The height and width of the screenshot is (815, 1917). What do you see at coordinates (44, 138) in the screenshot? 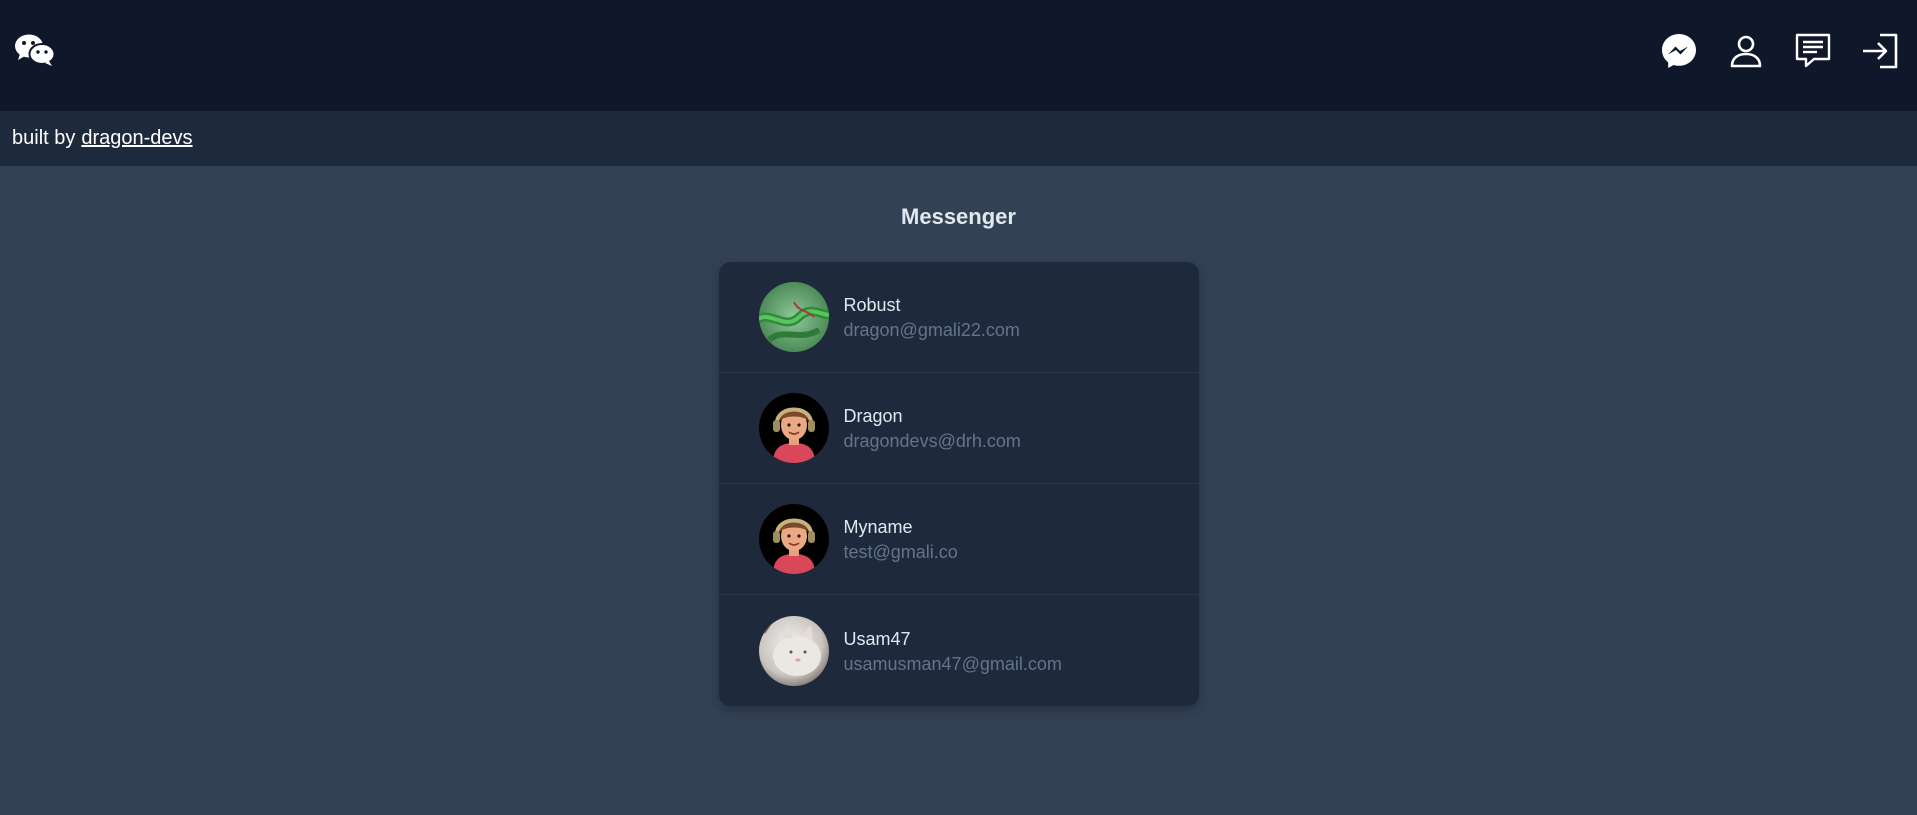
I see `credits-prefix: built by` at bounding box center [44, 138].